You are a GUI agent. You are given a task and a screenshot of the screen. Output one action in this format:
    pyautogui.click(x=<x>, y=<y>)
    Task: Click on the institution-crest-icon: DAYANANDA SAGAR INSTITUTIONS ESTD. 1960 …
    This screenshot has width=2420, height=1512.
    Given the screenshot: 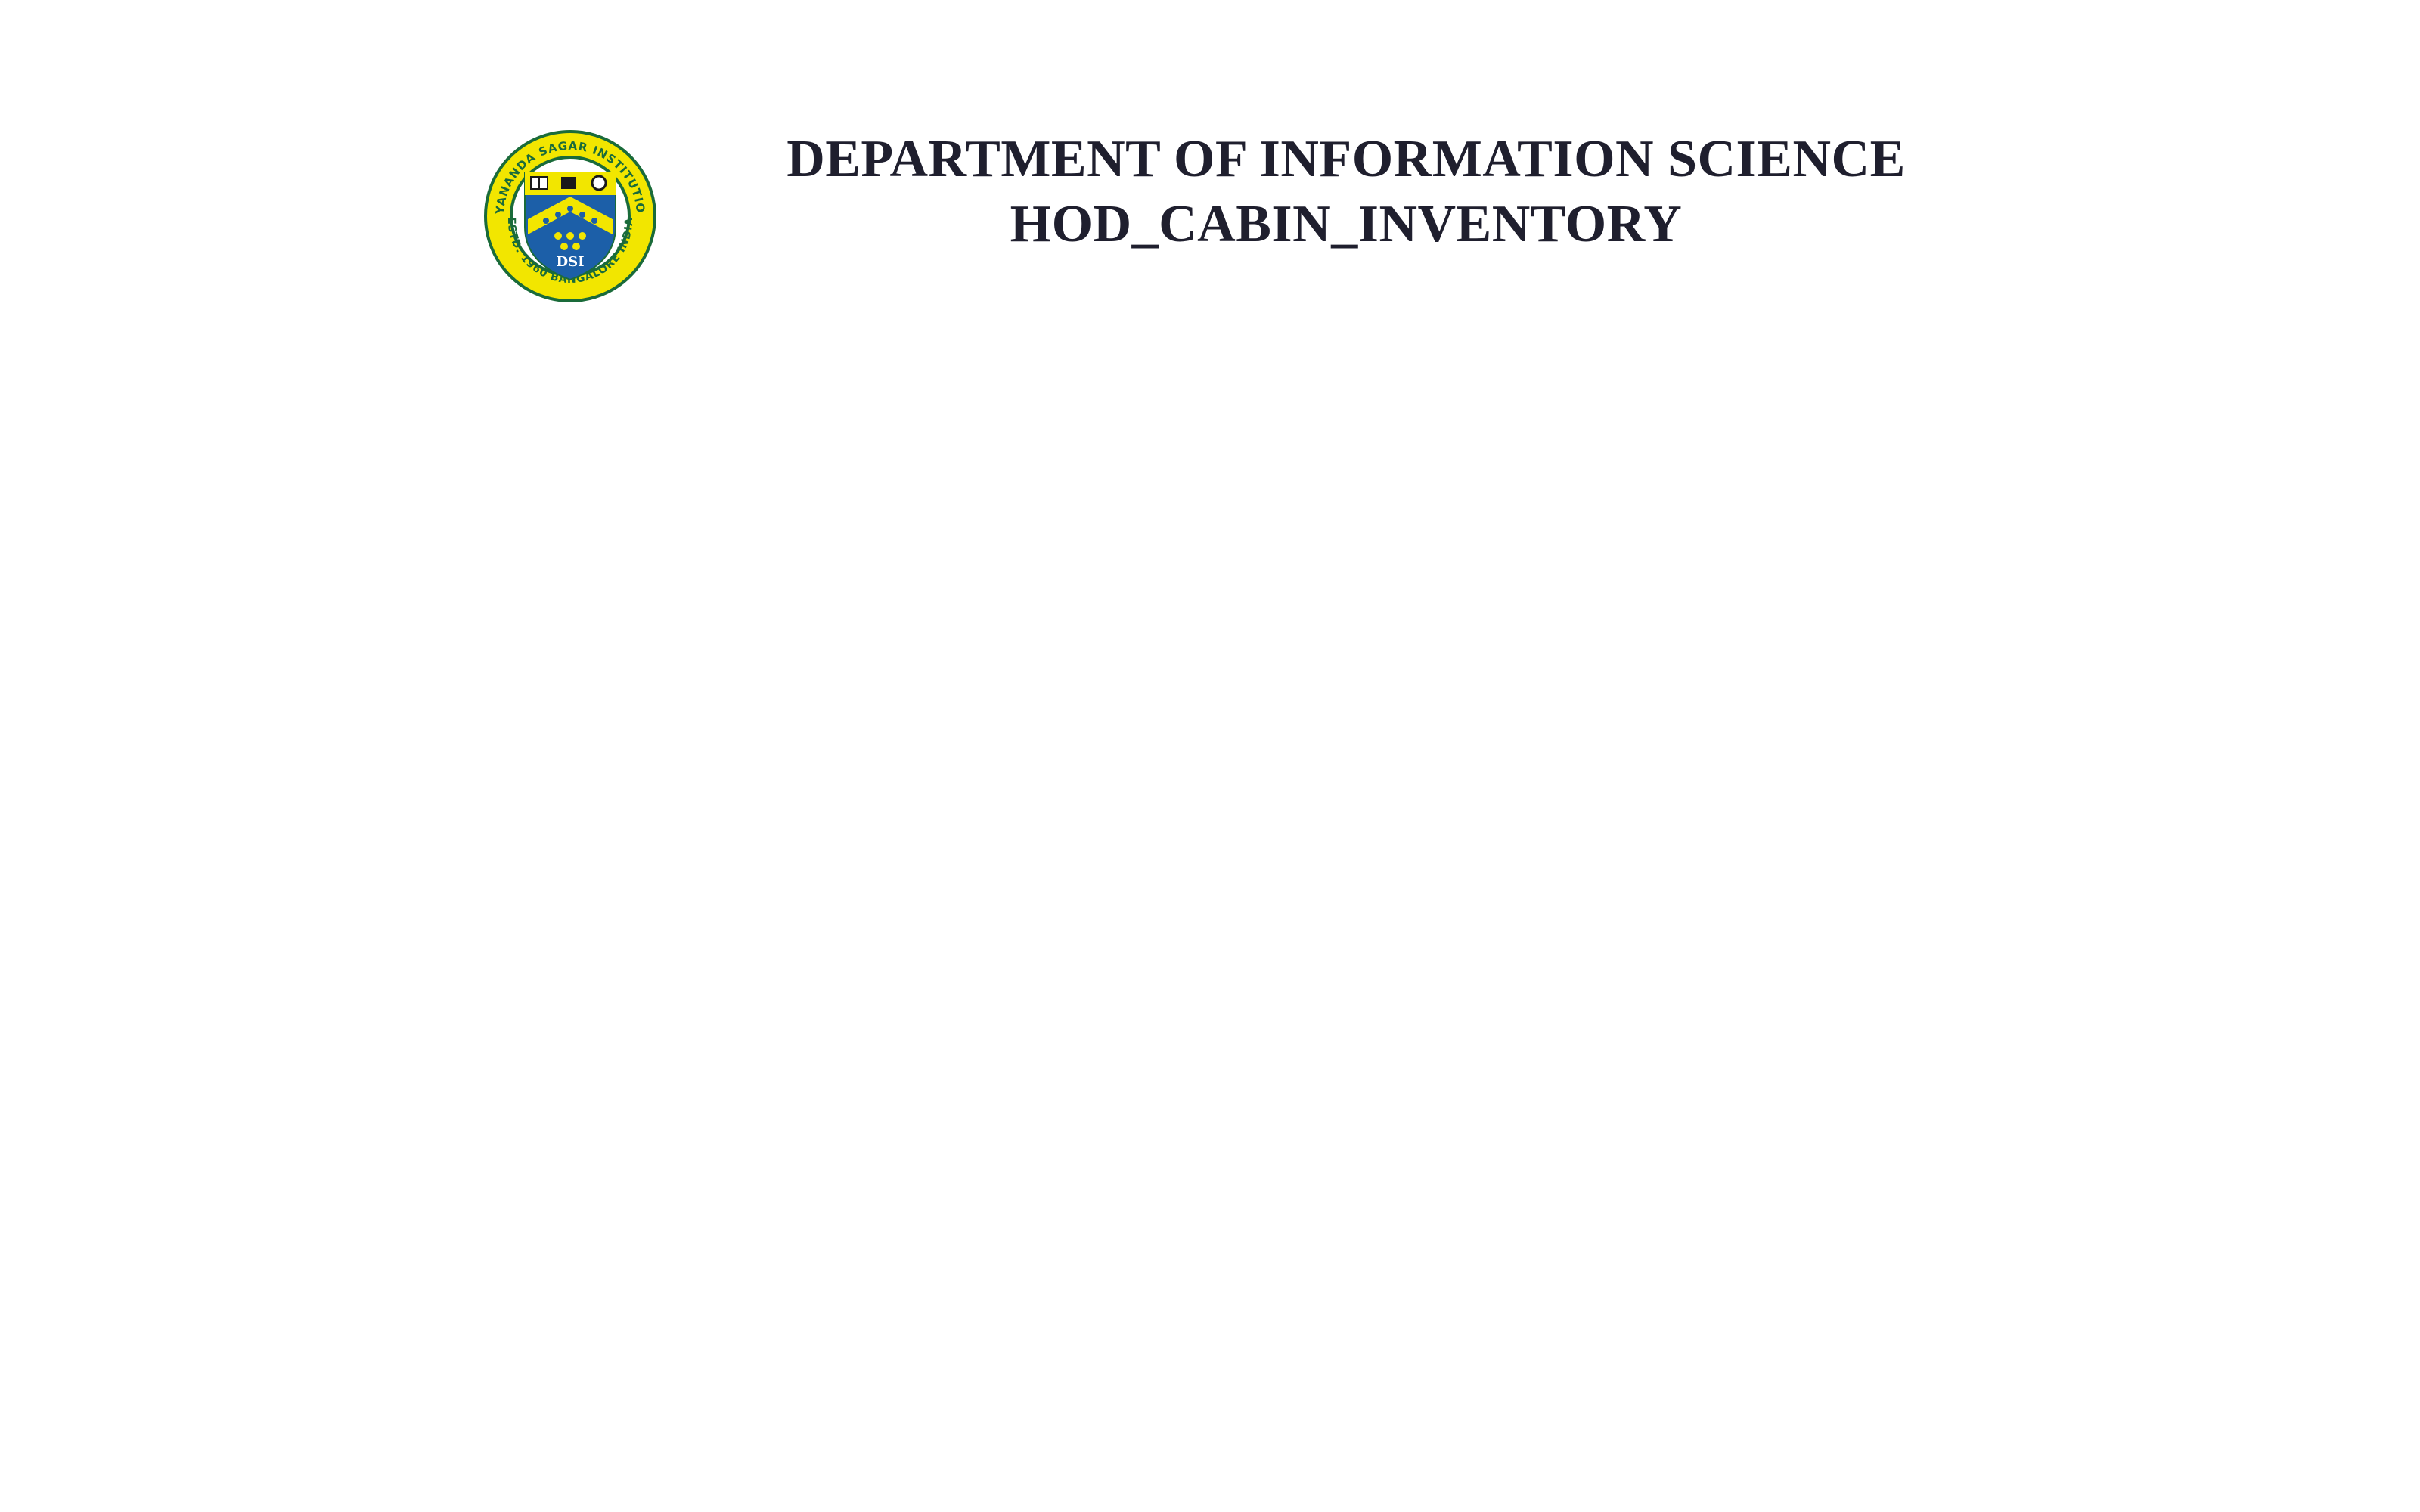 What is the action you would take?
    pyautogui.click(x=569, y=216)
    